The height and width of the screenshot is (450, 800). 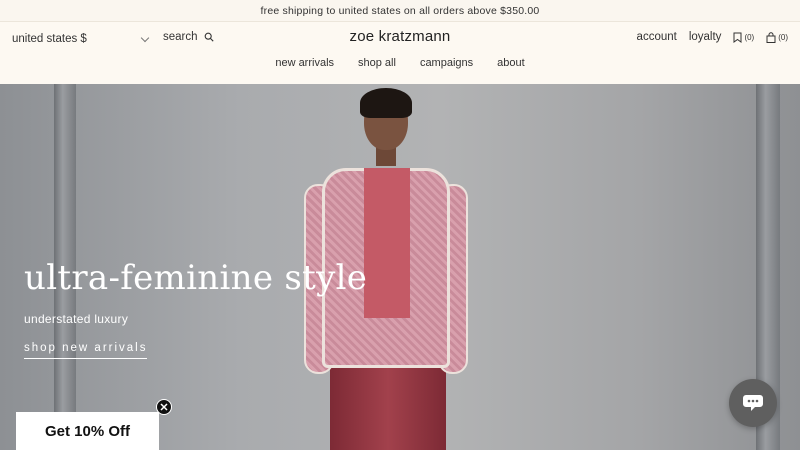 I want to click on chat-button, so click(x=753, y=403).